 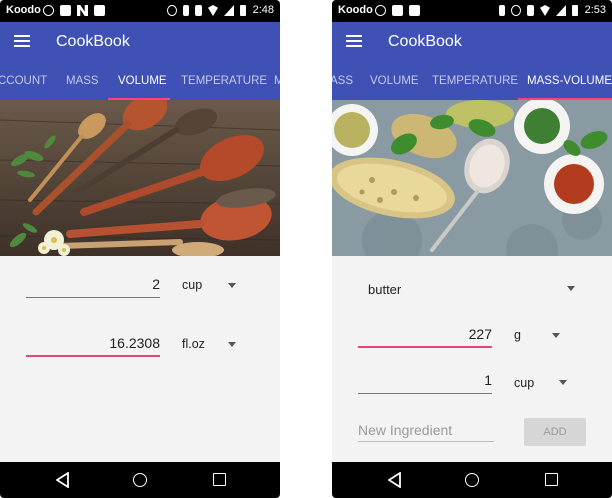 I want to click on tab-bar: CCOUNT MASS VOLUME TEMPERATURE M, so click(x=140, y=81).